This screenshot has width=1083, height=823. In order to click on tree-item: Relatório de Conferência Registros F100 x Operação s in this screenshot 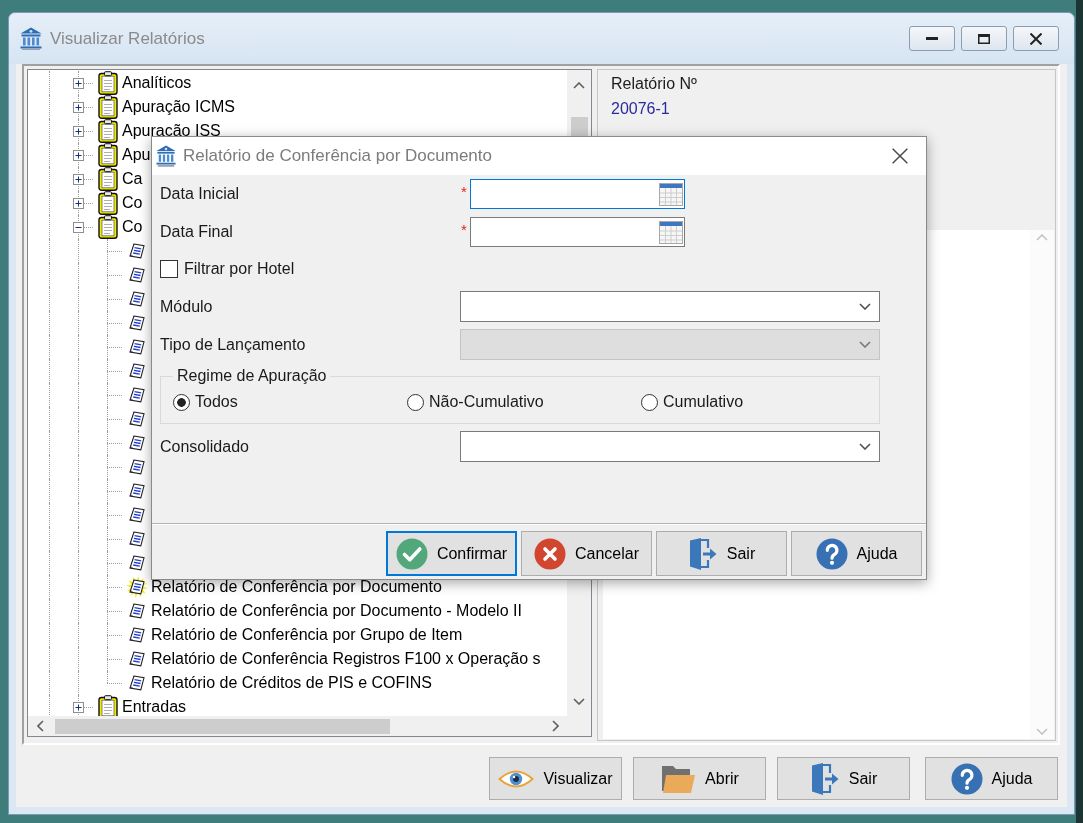, I will do `click(346, 659)`.